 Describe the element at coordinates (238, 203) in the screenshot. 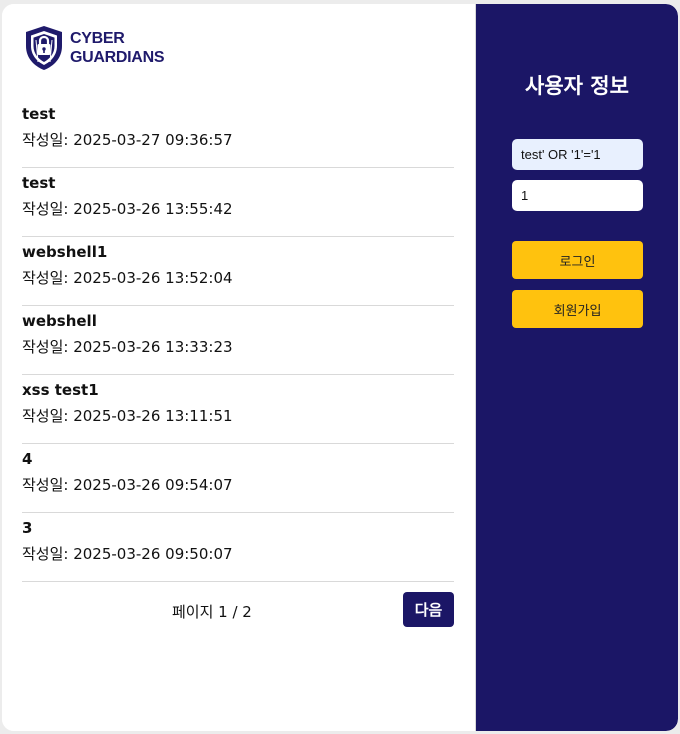

I see `post-item: test 작성일: 2025-03-26 13:55:42` at that location.